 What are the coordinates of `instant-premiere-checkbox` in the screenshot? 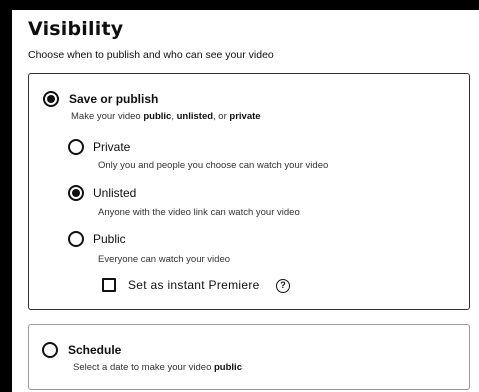 It's located at (109, 285).